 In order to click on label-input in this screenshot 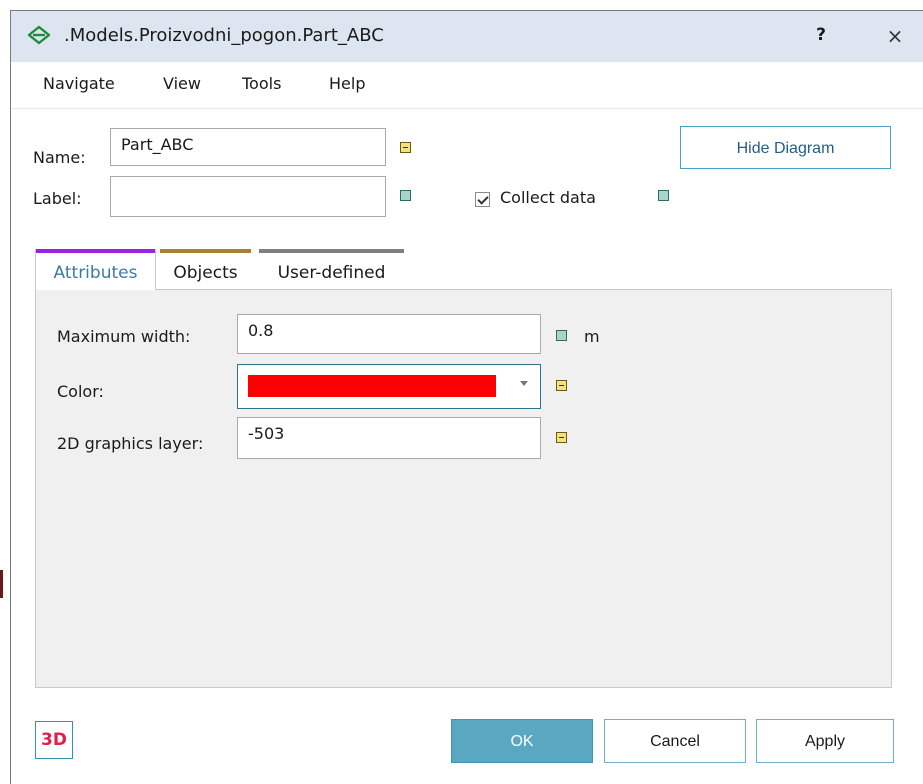, I will do `click(248, 196)`.